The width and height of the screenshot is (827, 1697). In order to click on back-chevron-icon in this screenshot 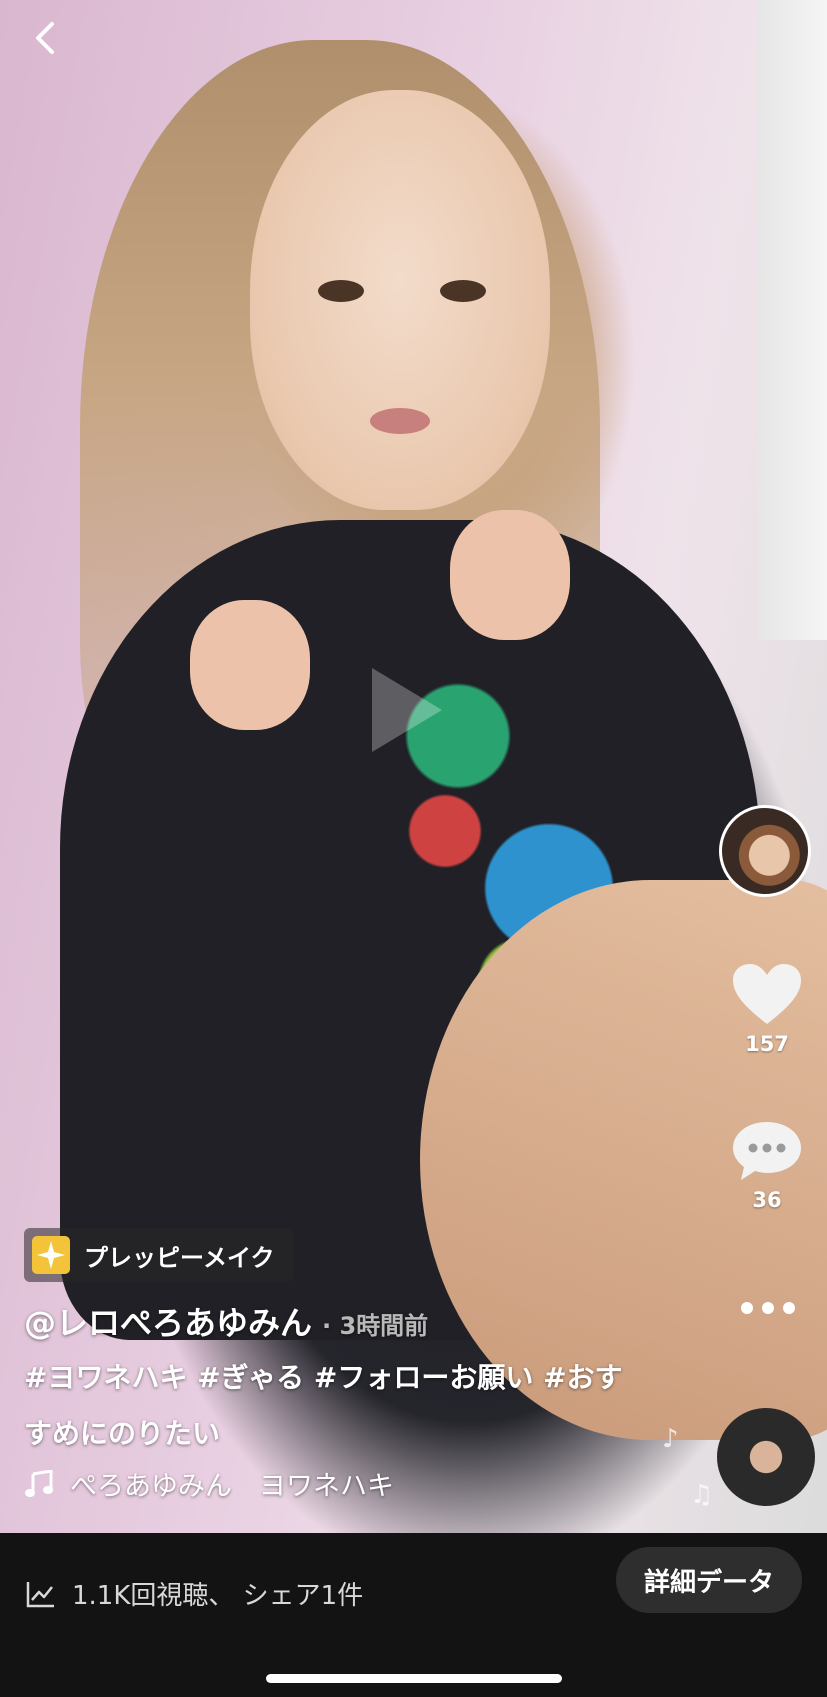, I will do `click(46, 38)`.